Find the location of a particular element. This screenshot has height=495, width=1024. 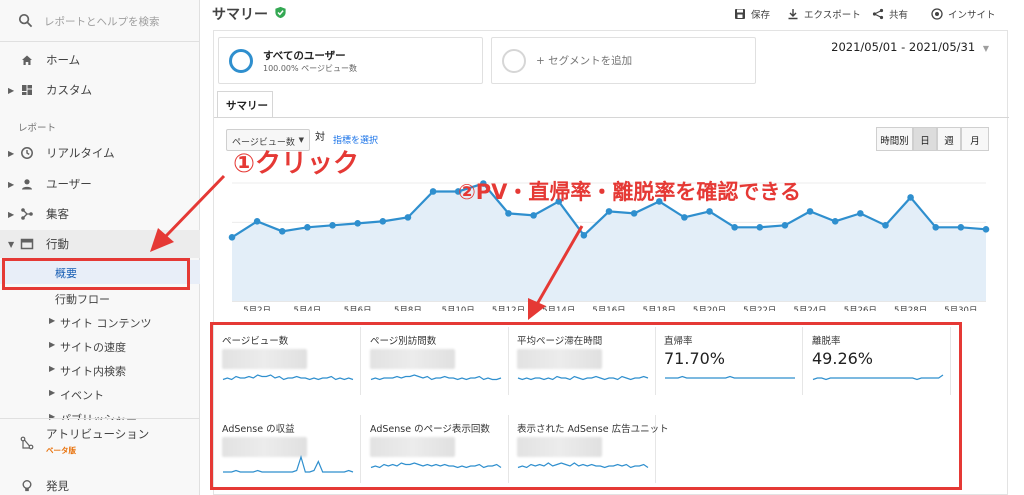

sidebar-item-home: ホーム is located at coordinates (100, 60).